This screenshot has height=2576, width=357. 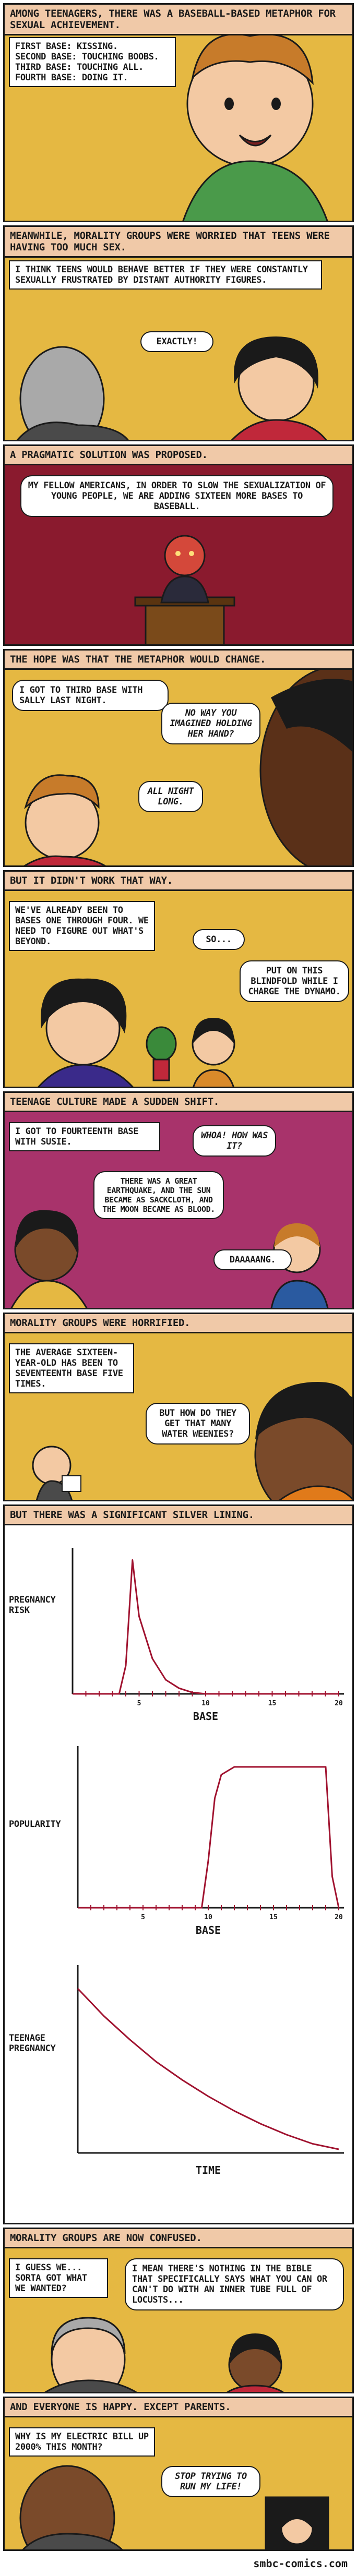 What do you see at coordinates (143, 1917) in the screenshot?
I see `chart-2-tick-label: 5` at bounding box center [143, 1917].